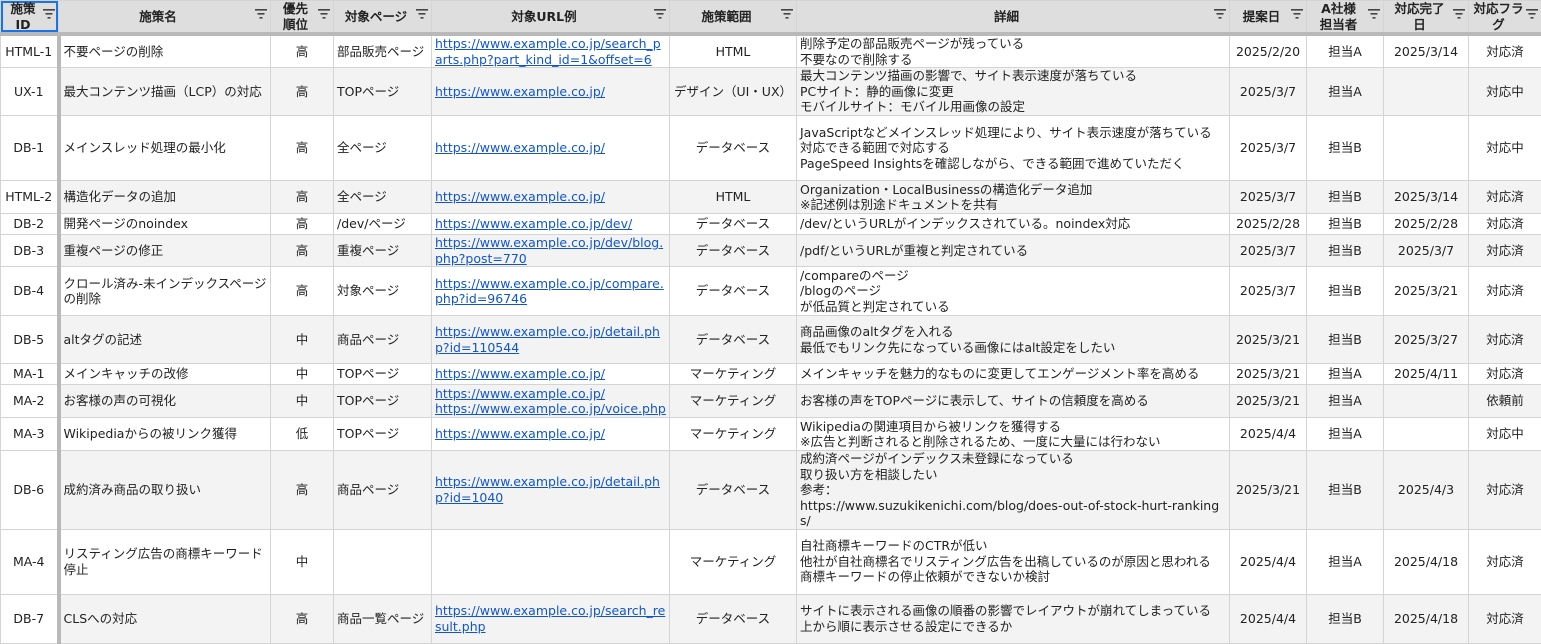 The image size is (1541, 644). I want to click on cell-id: HTML-2, so click(30, 197).